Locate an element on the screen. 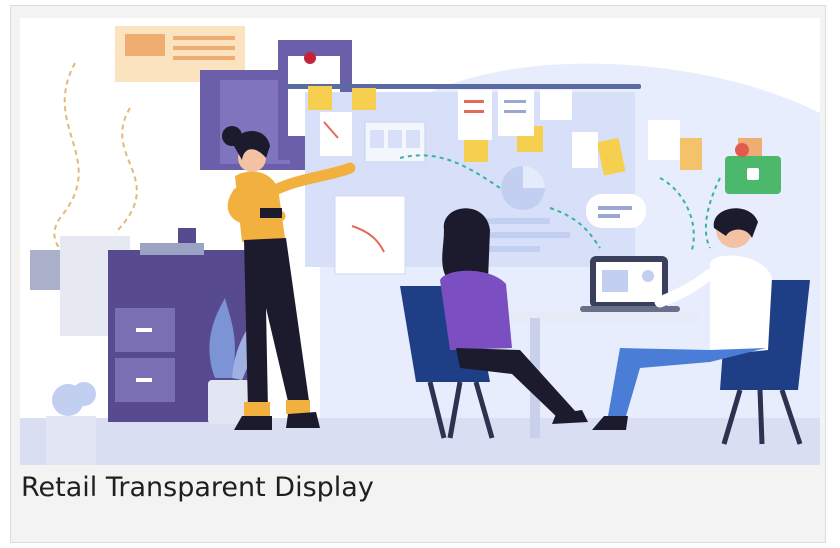 This screenshot has width=840, height=548. product-title: Retail Transparent Display is located at coordinates (197, 487).